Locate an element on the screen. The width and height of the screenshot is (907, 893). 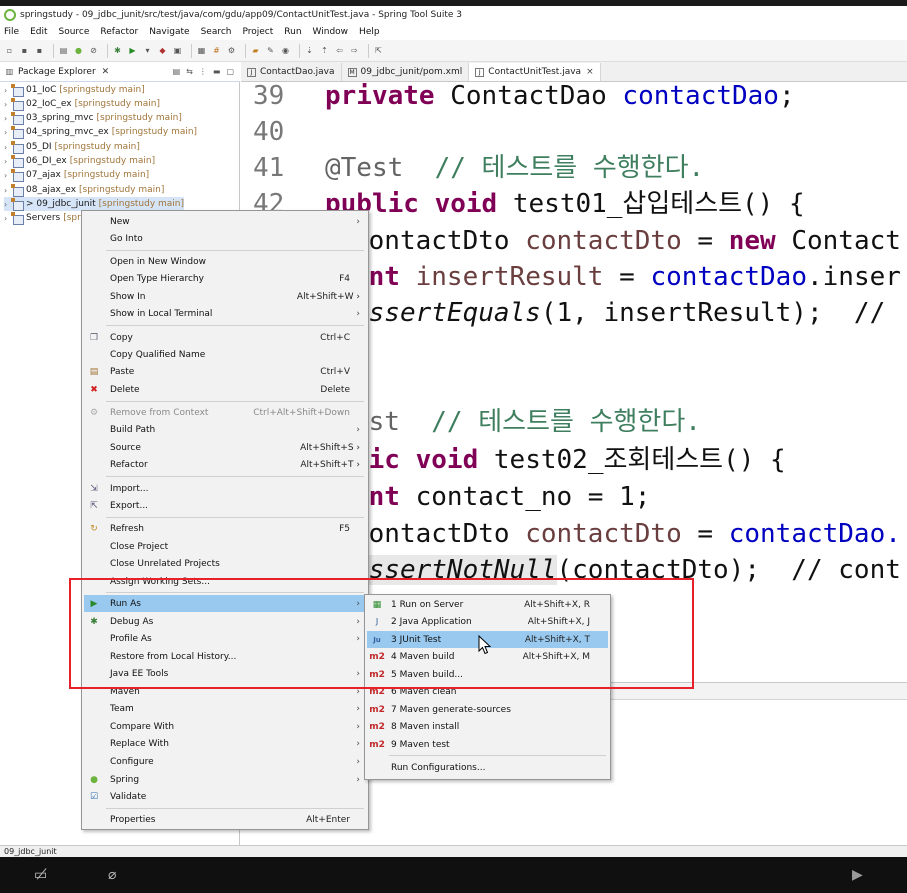
menu-item-replace-with: Replace With › is located at coordinates (225, 743).